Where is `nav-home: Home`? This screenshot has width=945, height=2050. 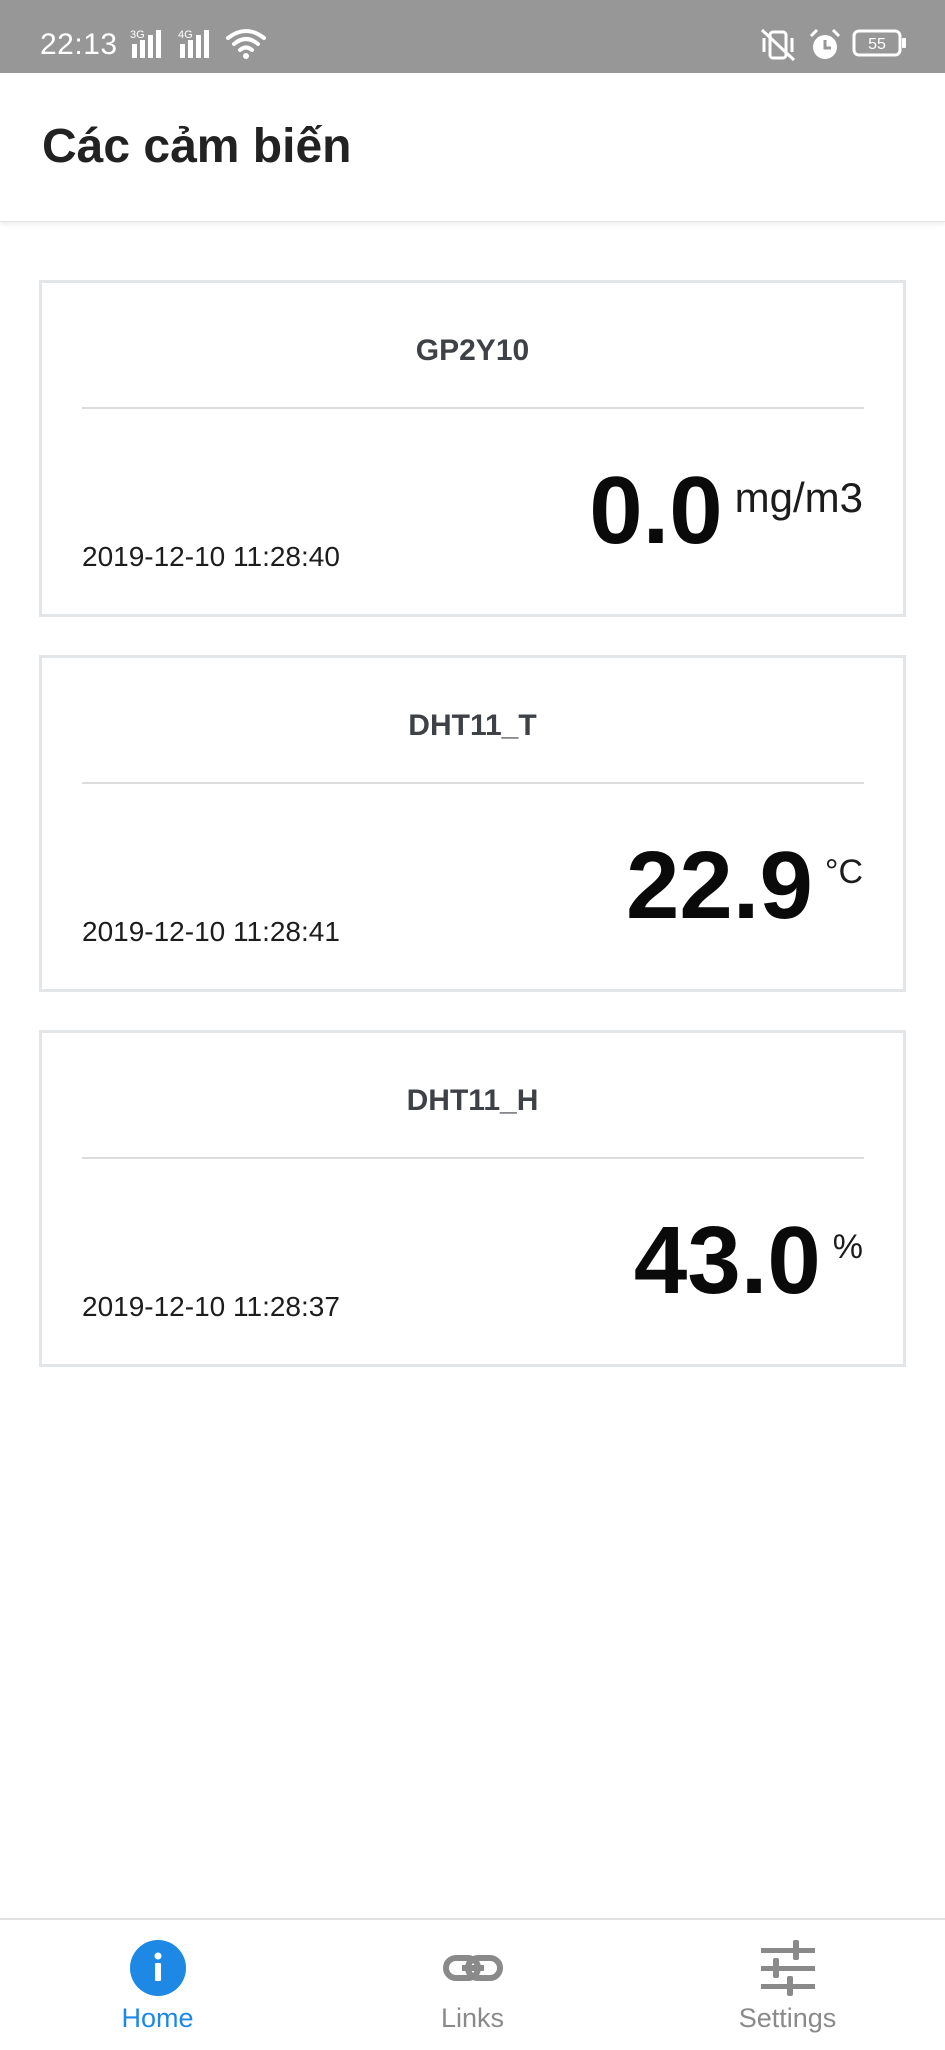 nav-home: Home is located at coordinates (157, 1985).